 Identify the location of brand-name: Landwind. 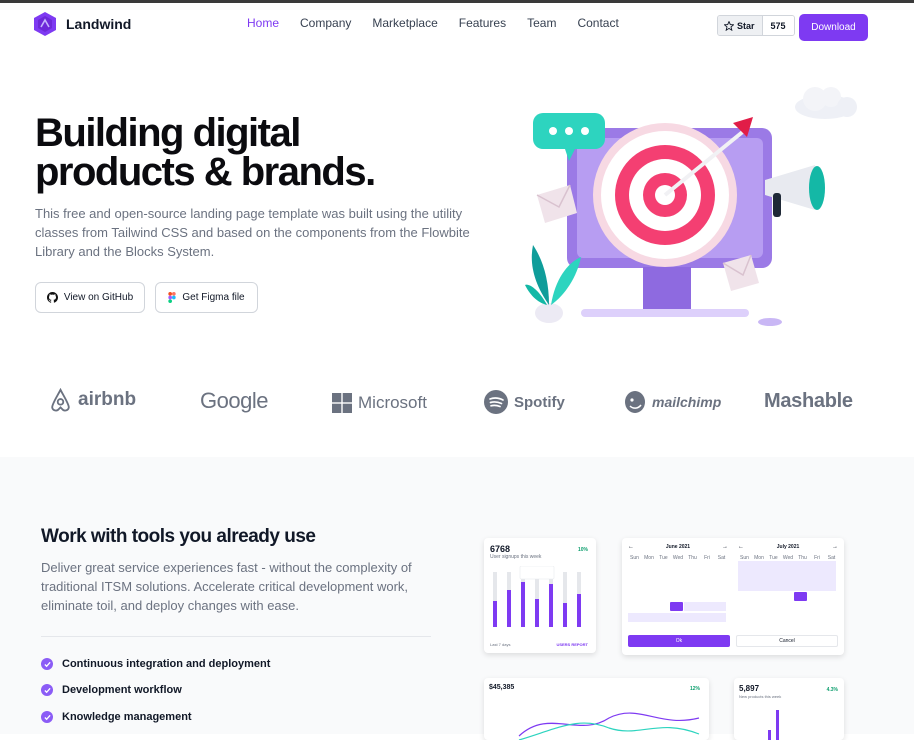
(99, 24).